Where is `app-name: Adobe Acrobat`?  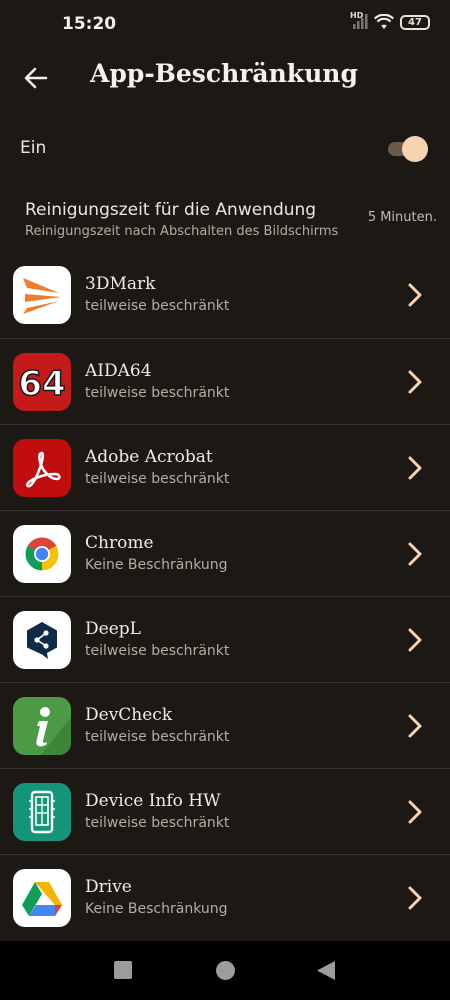
app-name: Adobe Acrobat is located at coordinates (149, 457).